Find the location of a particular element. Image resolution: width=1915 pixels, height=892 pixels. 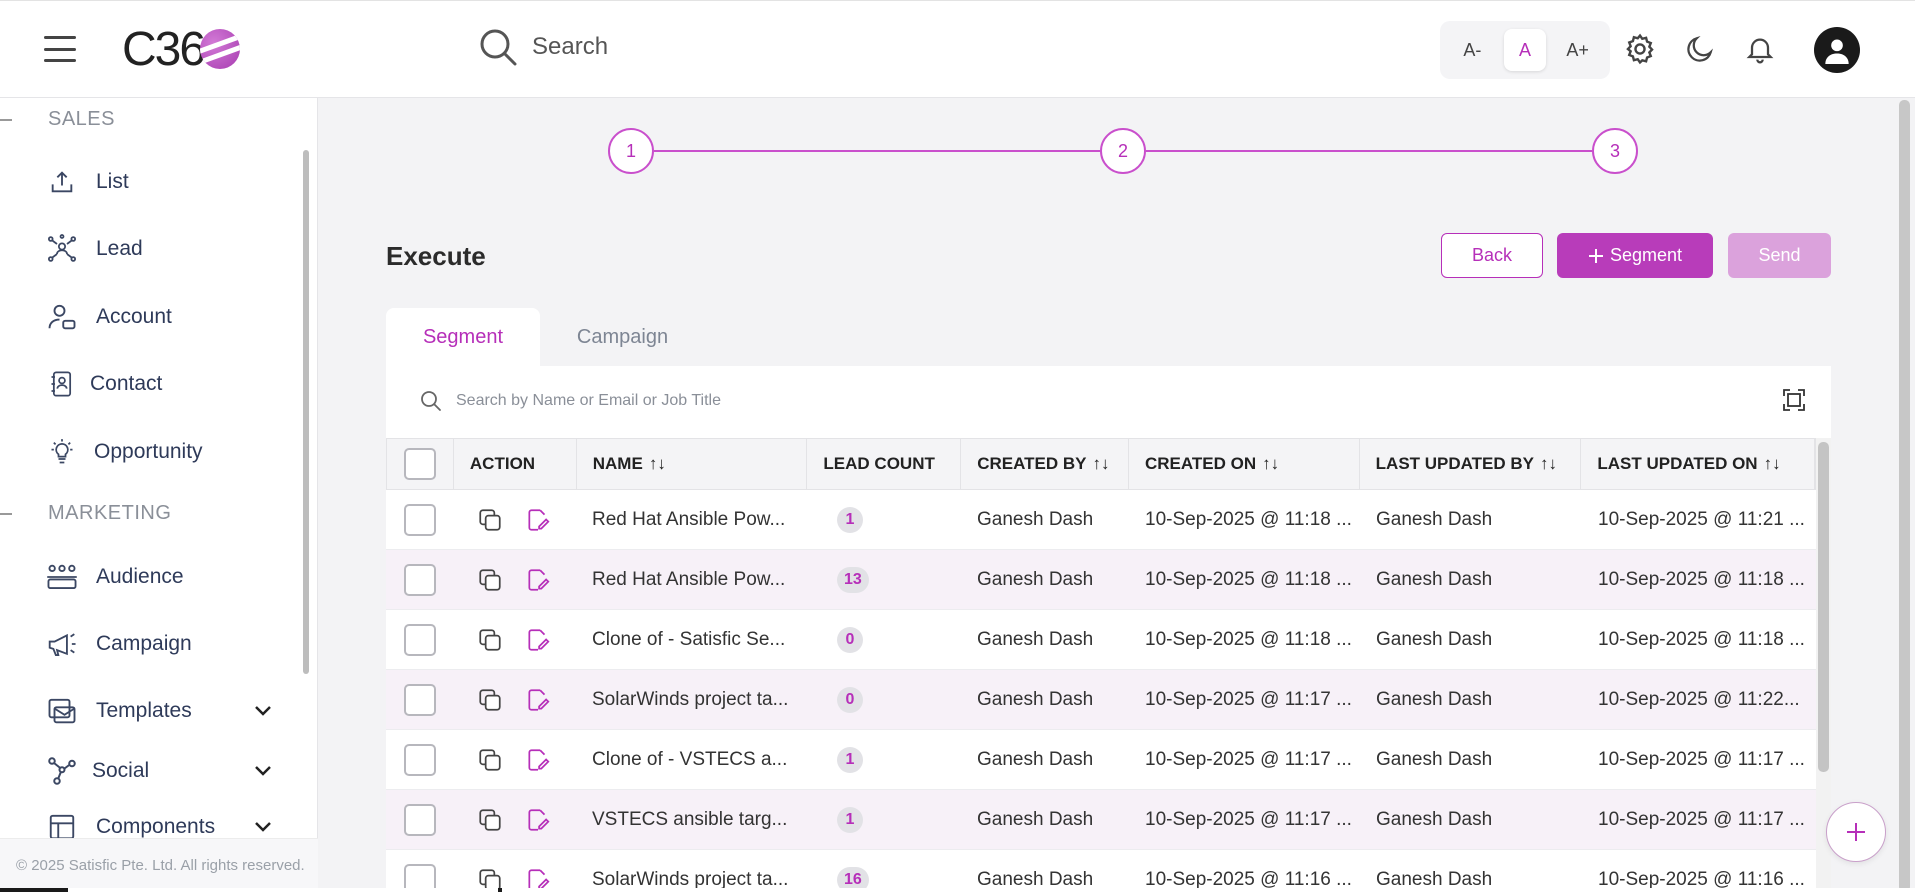

main-scrollbar-thumb is located at coordinates (1904, 496).